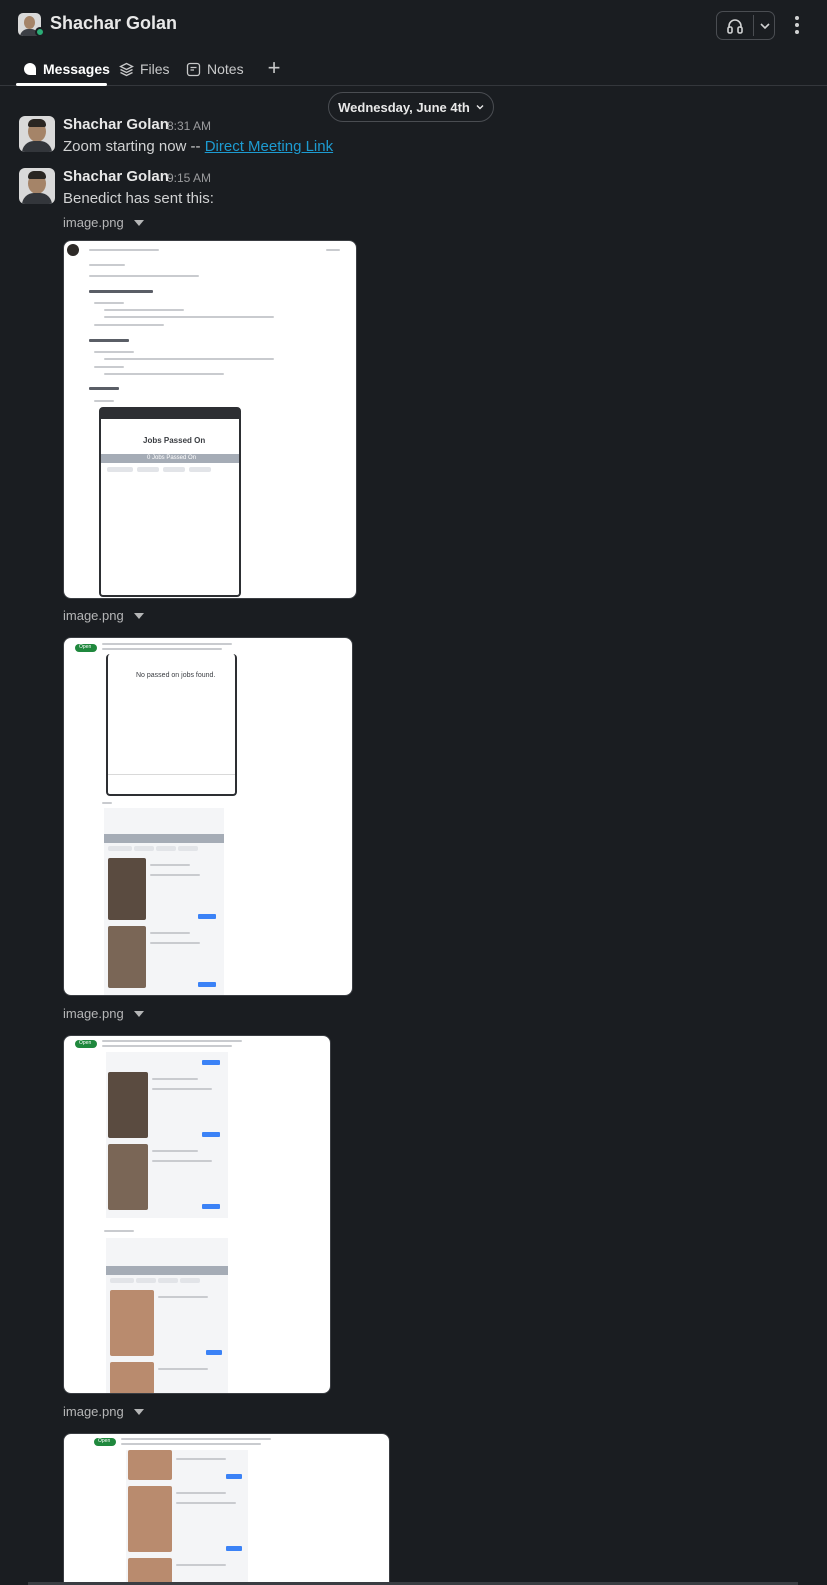  I want to click on image-attachment: Open No passed on jobs found., so click(208, 816).